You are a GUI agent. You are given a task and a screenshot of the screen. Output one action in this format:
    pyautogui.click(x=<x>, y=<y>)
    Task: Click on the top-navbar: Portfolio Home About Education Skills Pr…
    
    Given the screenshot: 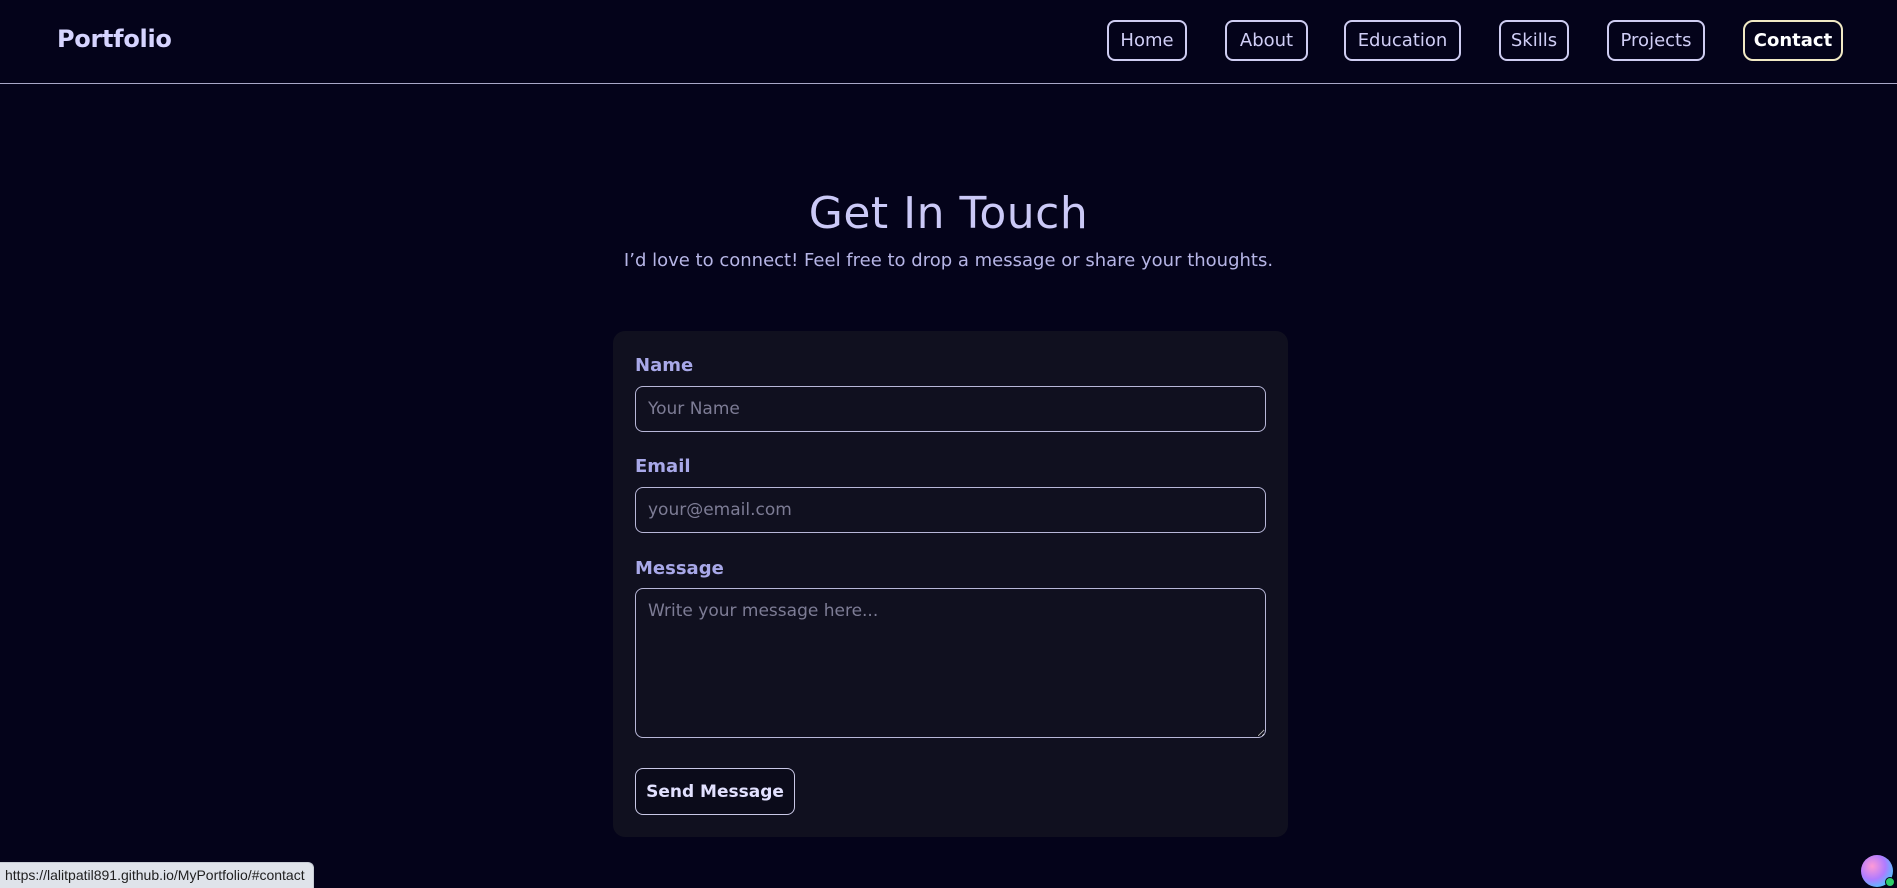 What is the action you would take?
    pyautogui.click(x=948, y=42)
    